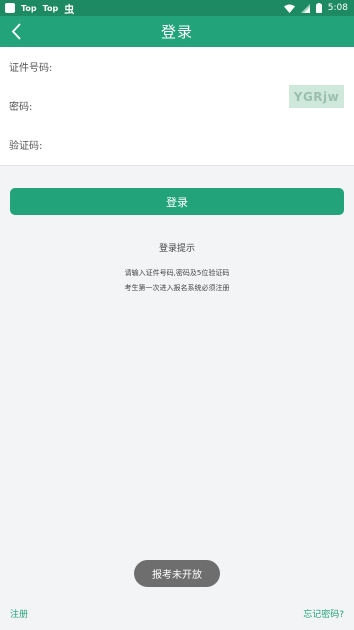 The height and width of the screenshot is (630, 354). Describe the element at coordinates (177, 288) in the screenshot. I see `login-tip-line-2: 考生第一次进入报名系统必须注册` at that location.